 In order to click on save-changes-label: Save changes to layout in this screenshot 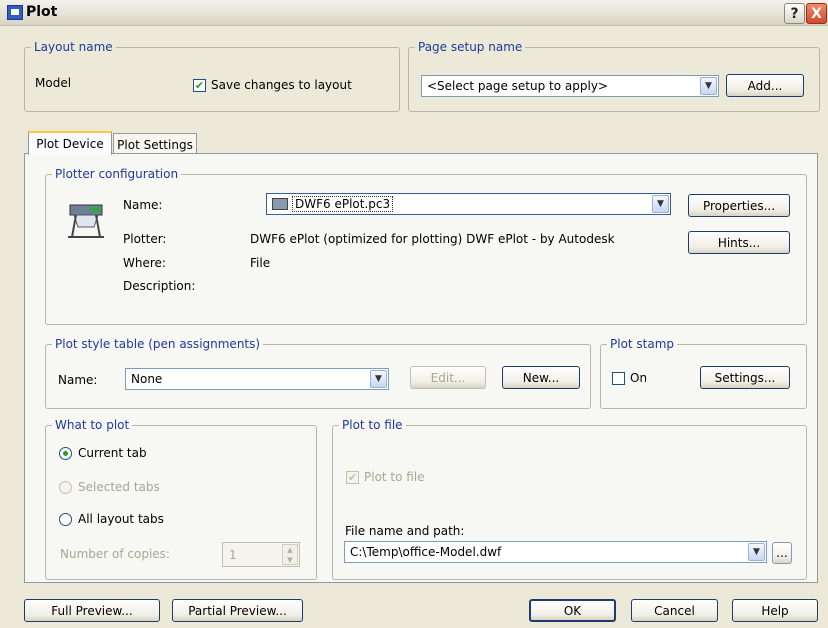, I will do `click(281, 85)`.